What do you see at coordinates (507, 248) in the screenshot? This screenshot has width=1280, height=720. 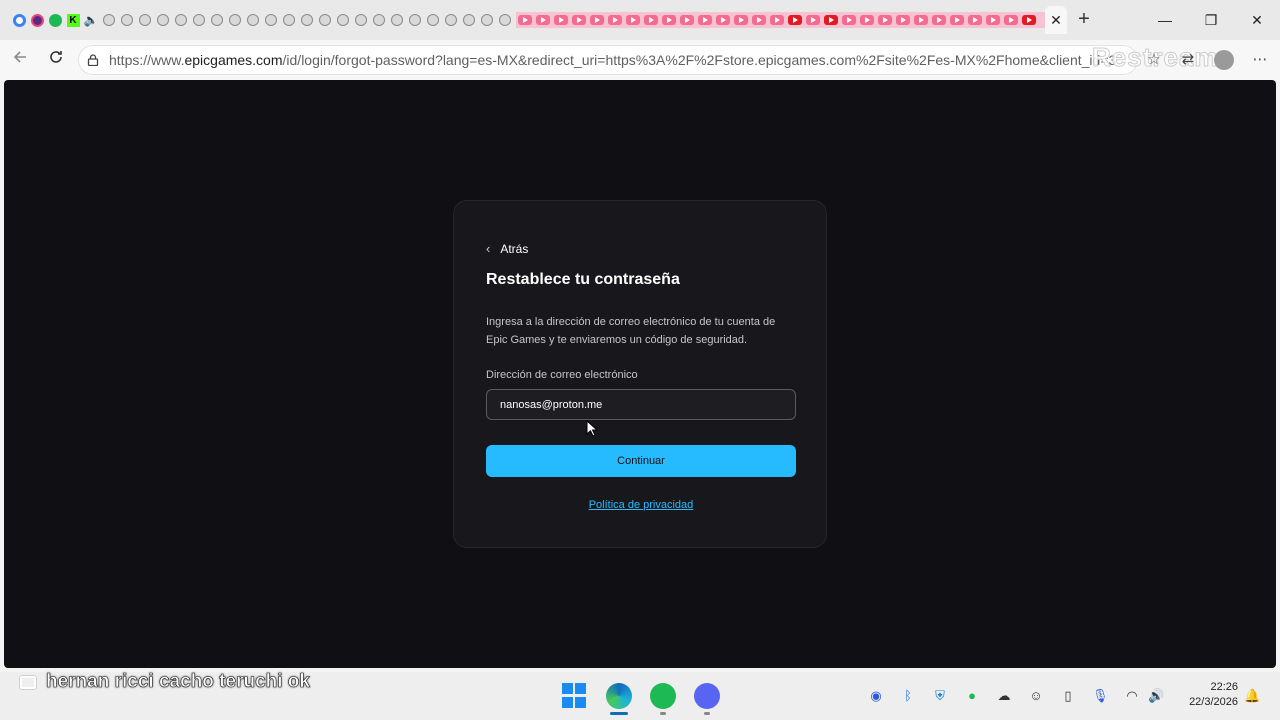 I see `back-link: ‹ Atrás` at bounding box center [507, 248].